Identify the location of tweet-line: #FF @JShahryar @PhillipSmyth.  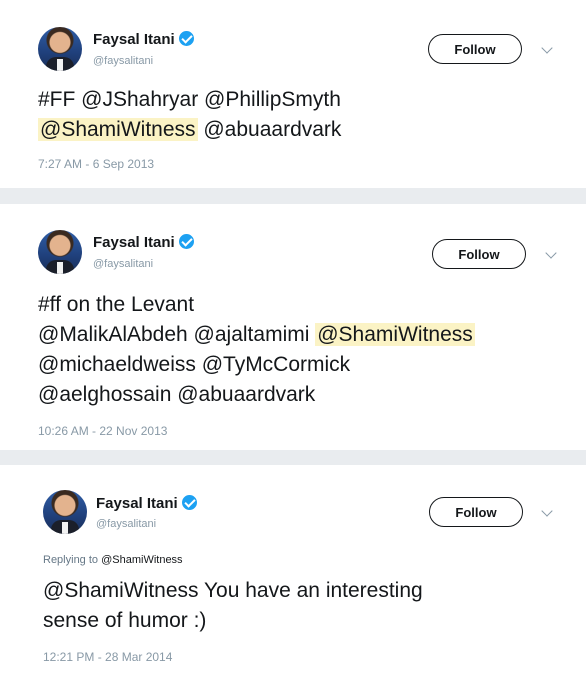
(189, 100).